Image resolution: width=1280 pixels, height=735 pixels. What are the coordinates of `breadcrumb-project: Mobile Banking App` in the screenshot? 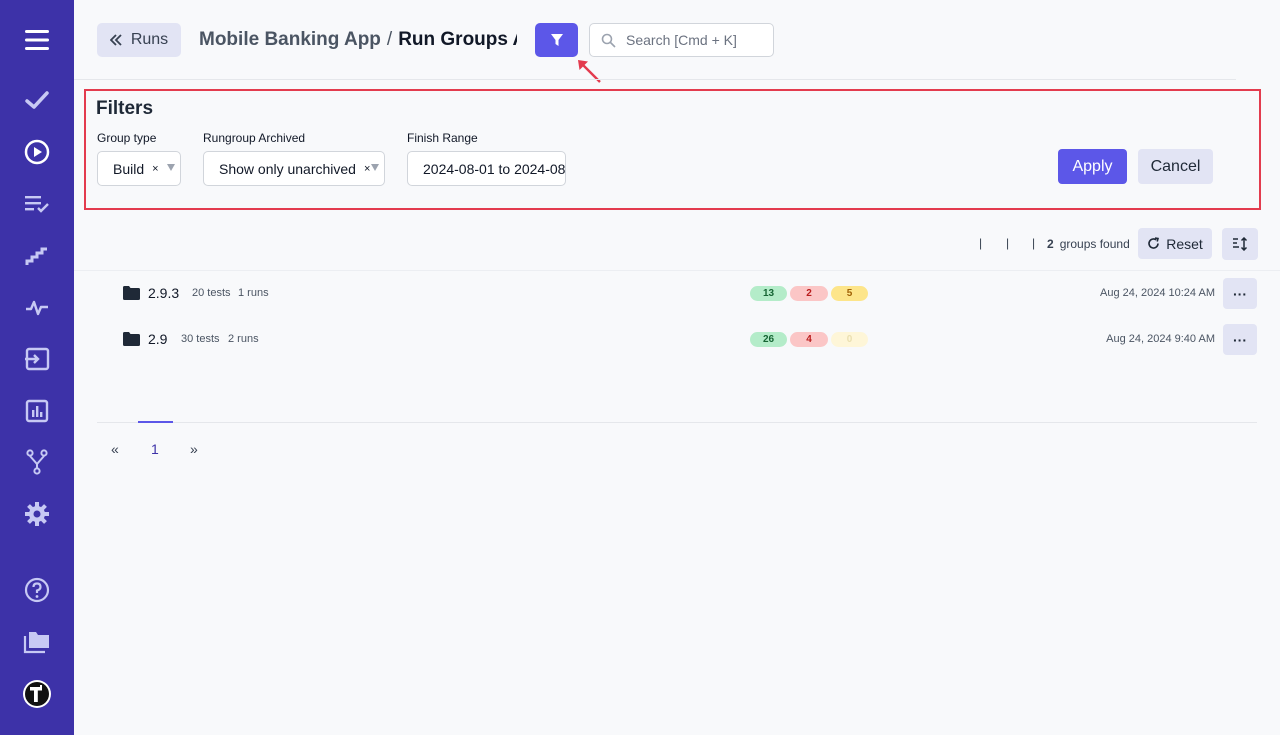 It's located at (290, 39).